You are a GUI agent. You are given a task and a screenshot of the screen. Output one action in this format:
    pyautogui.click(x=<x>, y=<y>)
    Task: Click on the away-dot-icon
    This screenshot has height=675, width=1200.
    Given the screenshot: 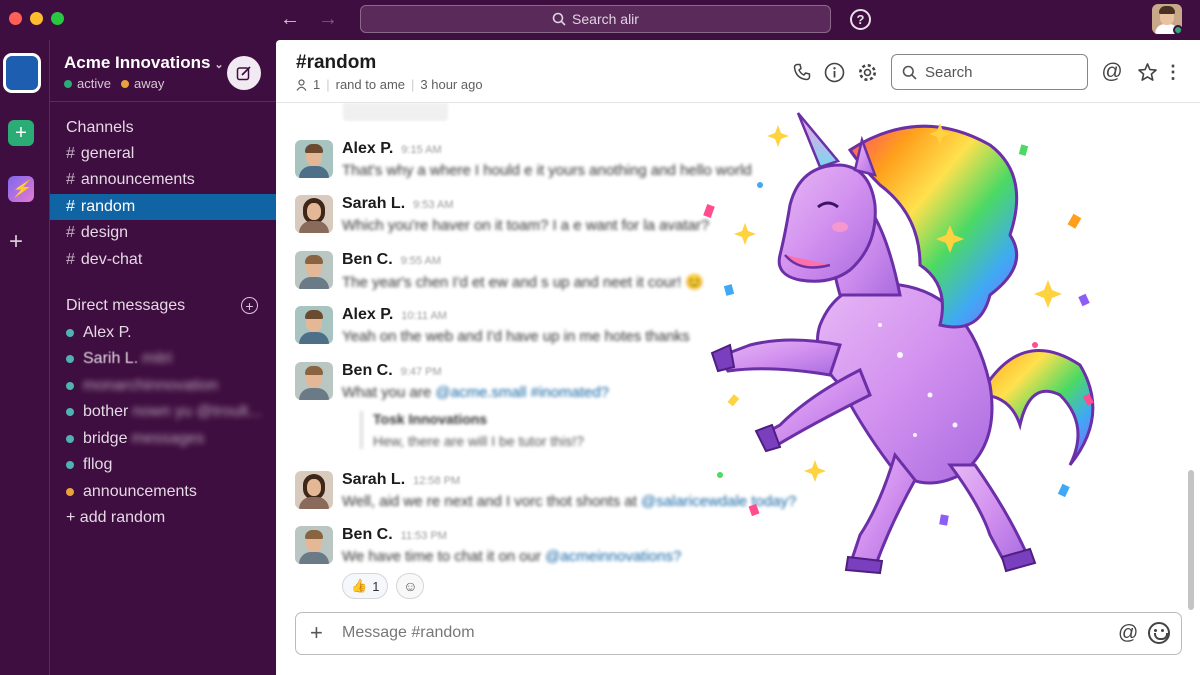 What is the action you would take?
    pyautogui.click(x=124, y=84)
    